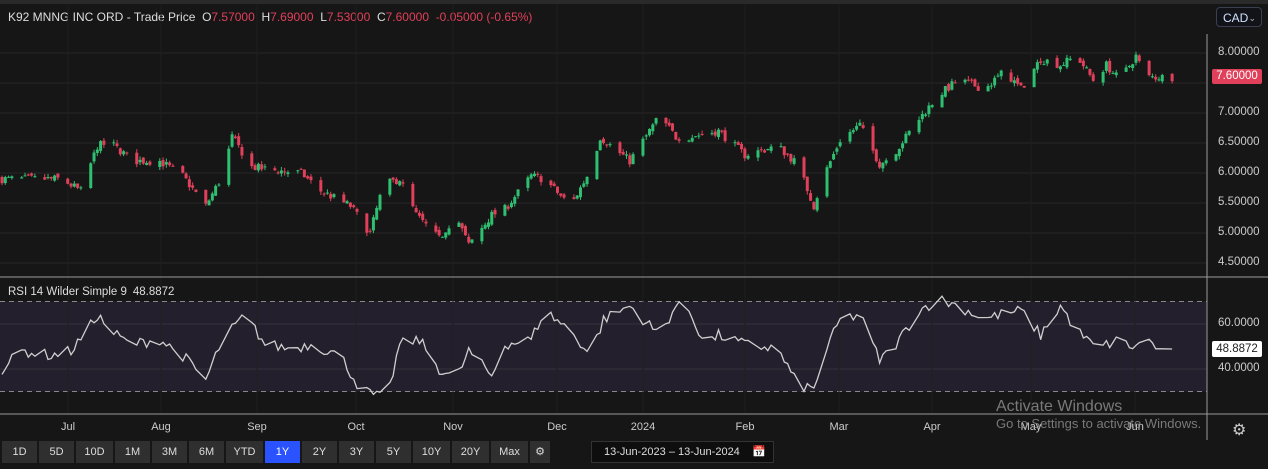 The image size is (1268, 469). I want to click on range-buttons: 1D 5D 10D 1M 3M 6M YTD 1Y 2Y 3Y 5Y 10Y 20Y Max ⚙, so click(276, 452).